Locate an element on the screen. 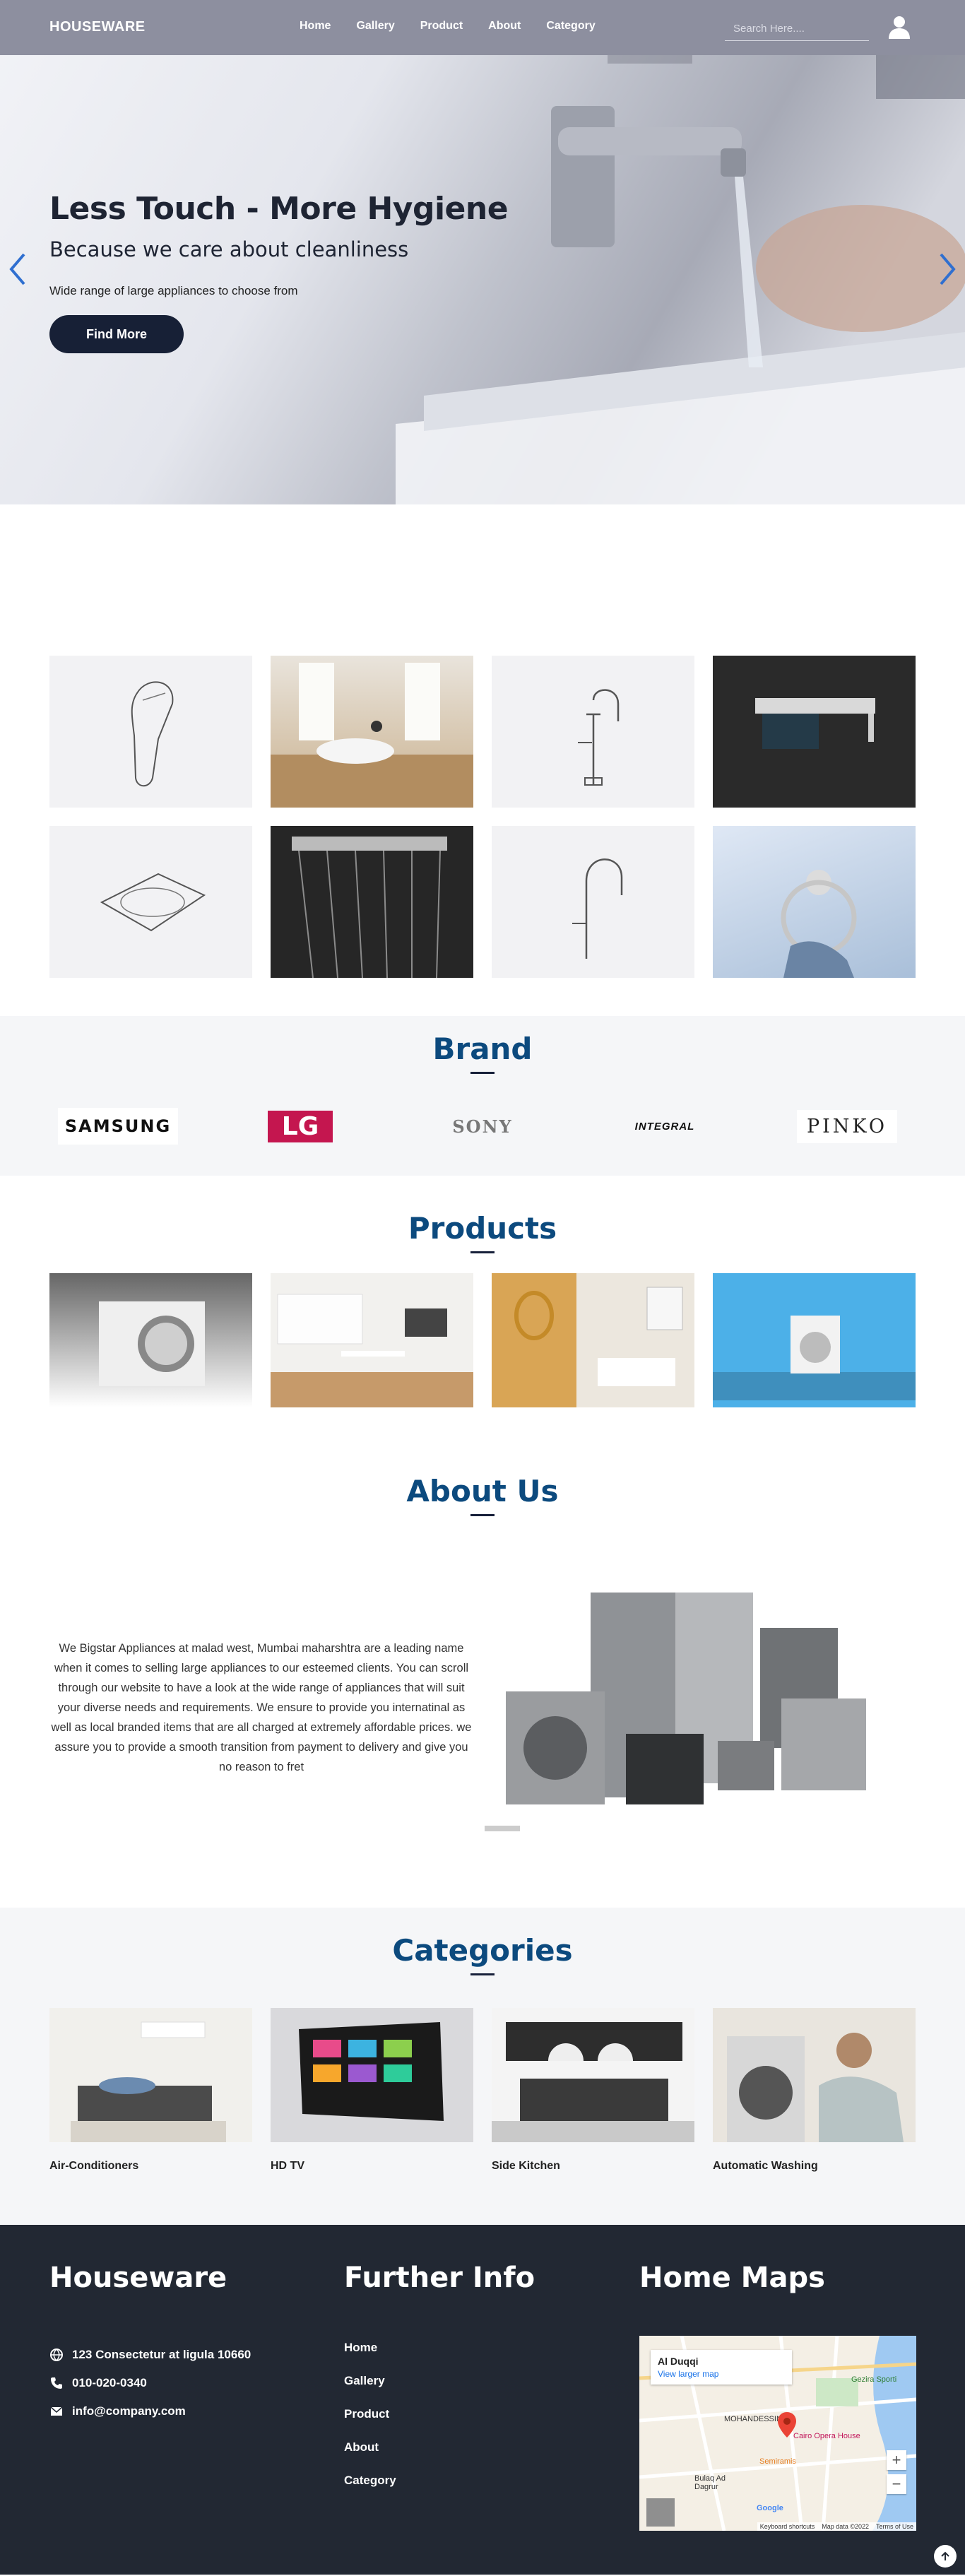 The width and height of the screenshot is (965, 2576). brand-integral-logo: INTEGRAL is located at coordinates (665, 1126).